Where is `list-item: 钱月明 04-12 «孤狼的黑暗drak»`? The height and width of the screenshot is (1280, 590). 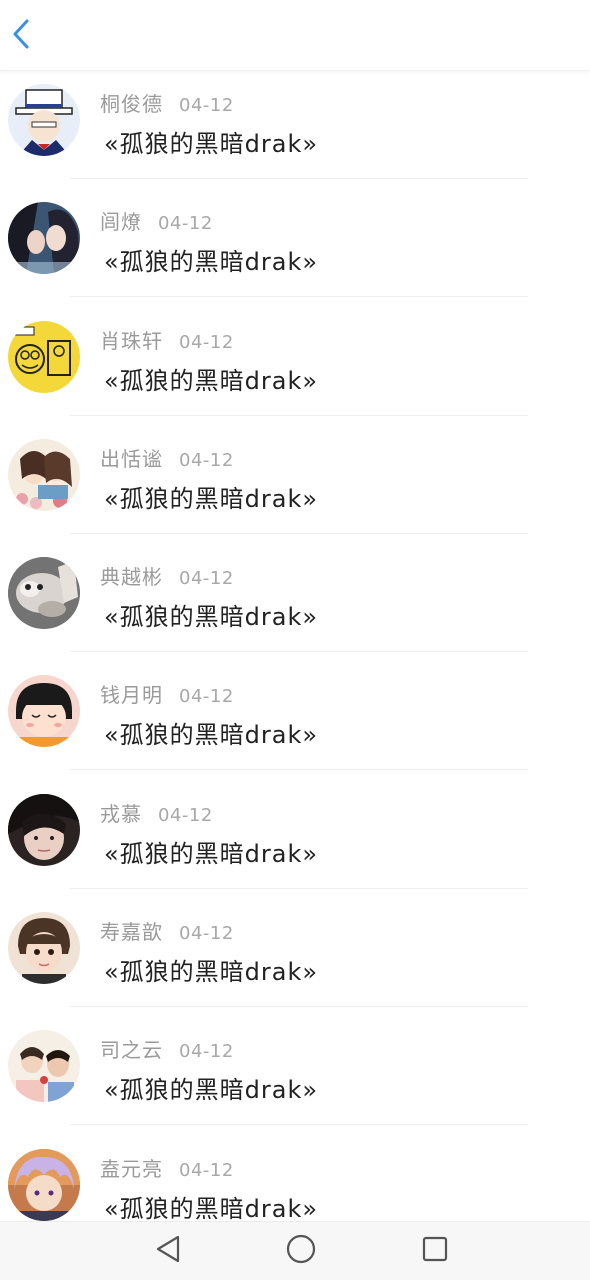 list-item: 钱月明 04-12 «孤狼的黑暗drak» is located at coordinates (295, 730).